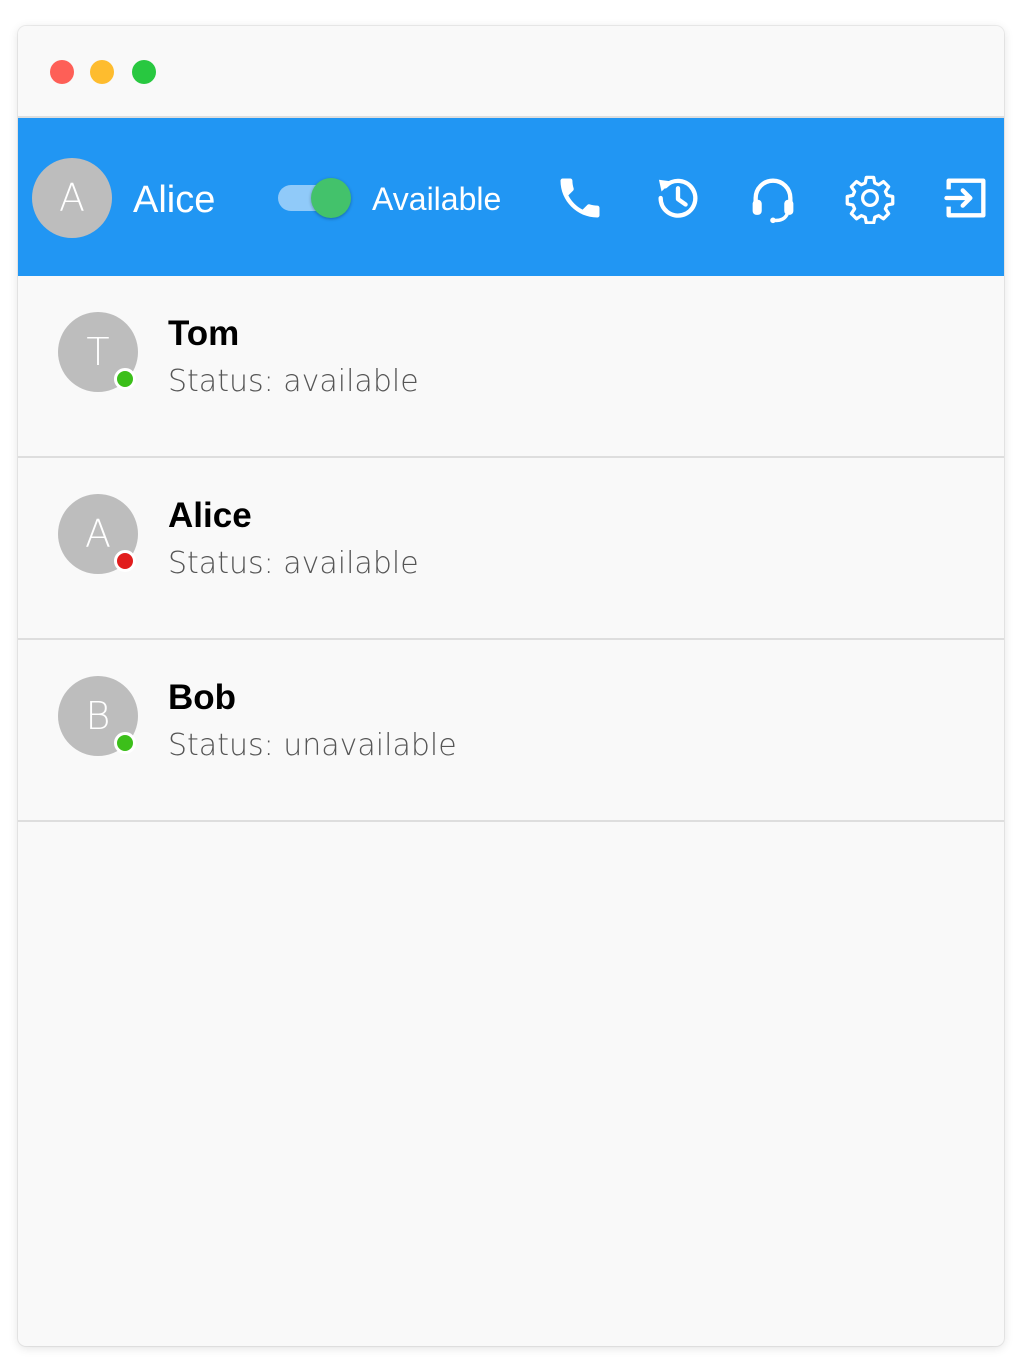  What do you see at coordinates (511, 197) in the screenshot?
I see `app-bar: A Alice Available` at bounding box center [511, 197].